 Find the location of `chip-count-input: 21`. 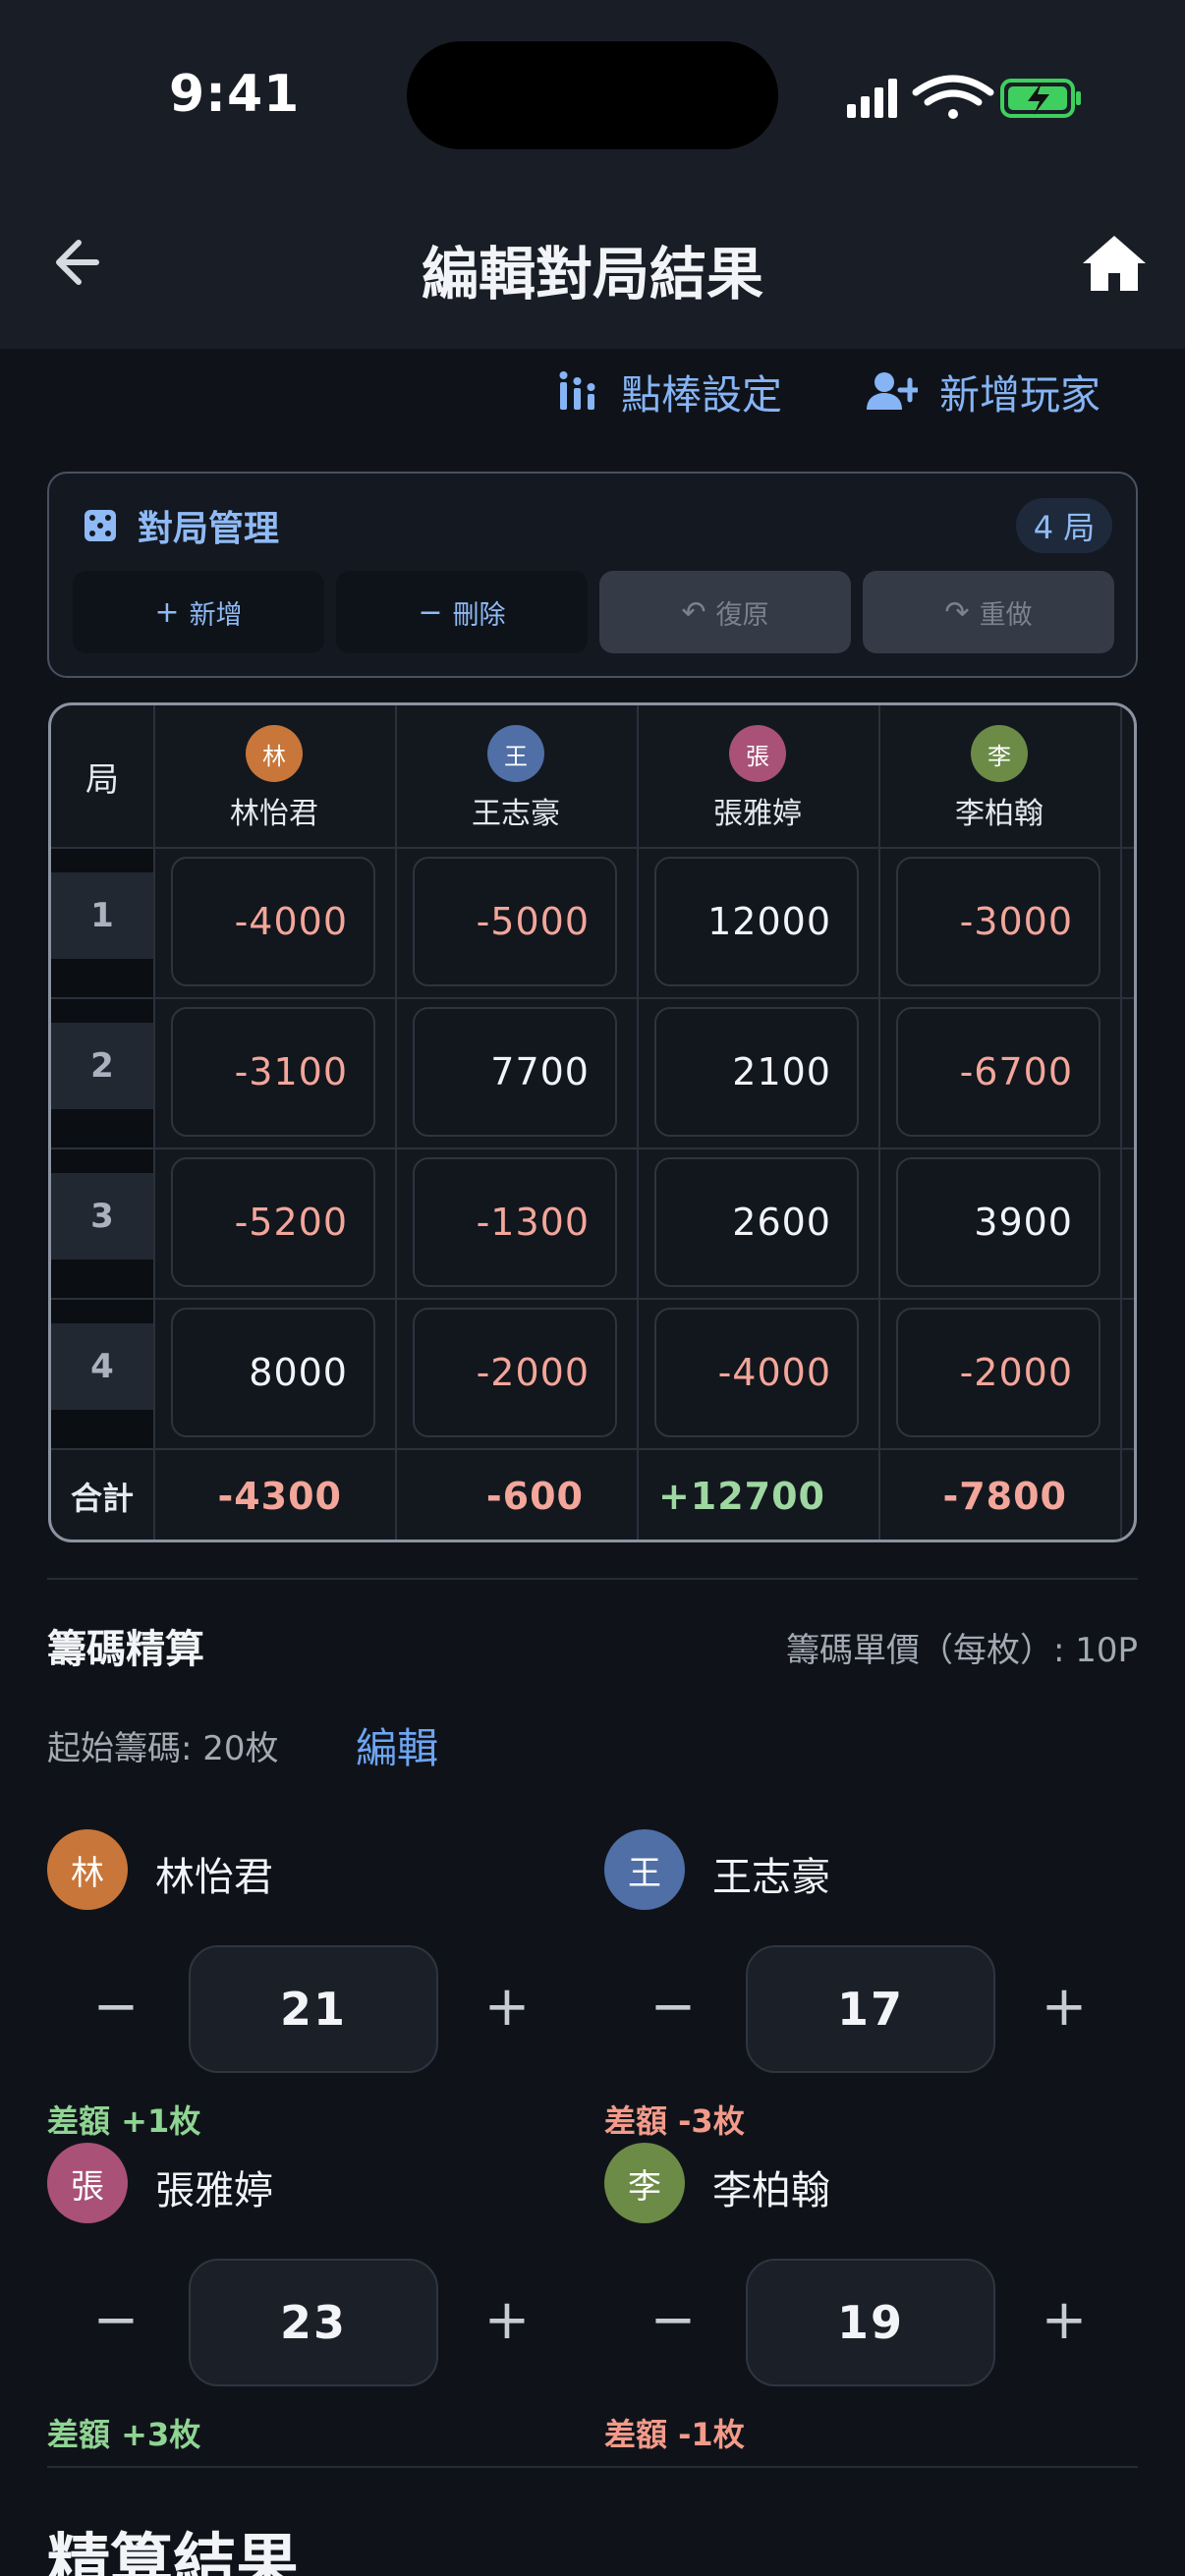

chip-count-input: 21 is located at coordinates (314, 2009).